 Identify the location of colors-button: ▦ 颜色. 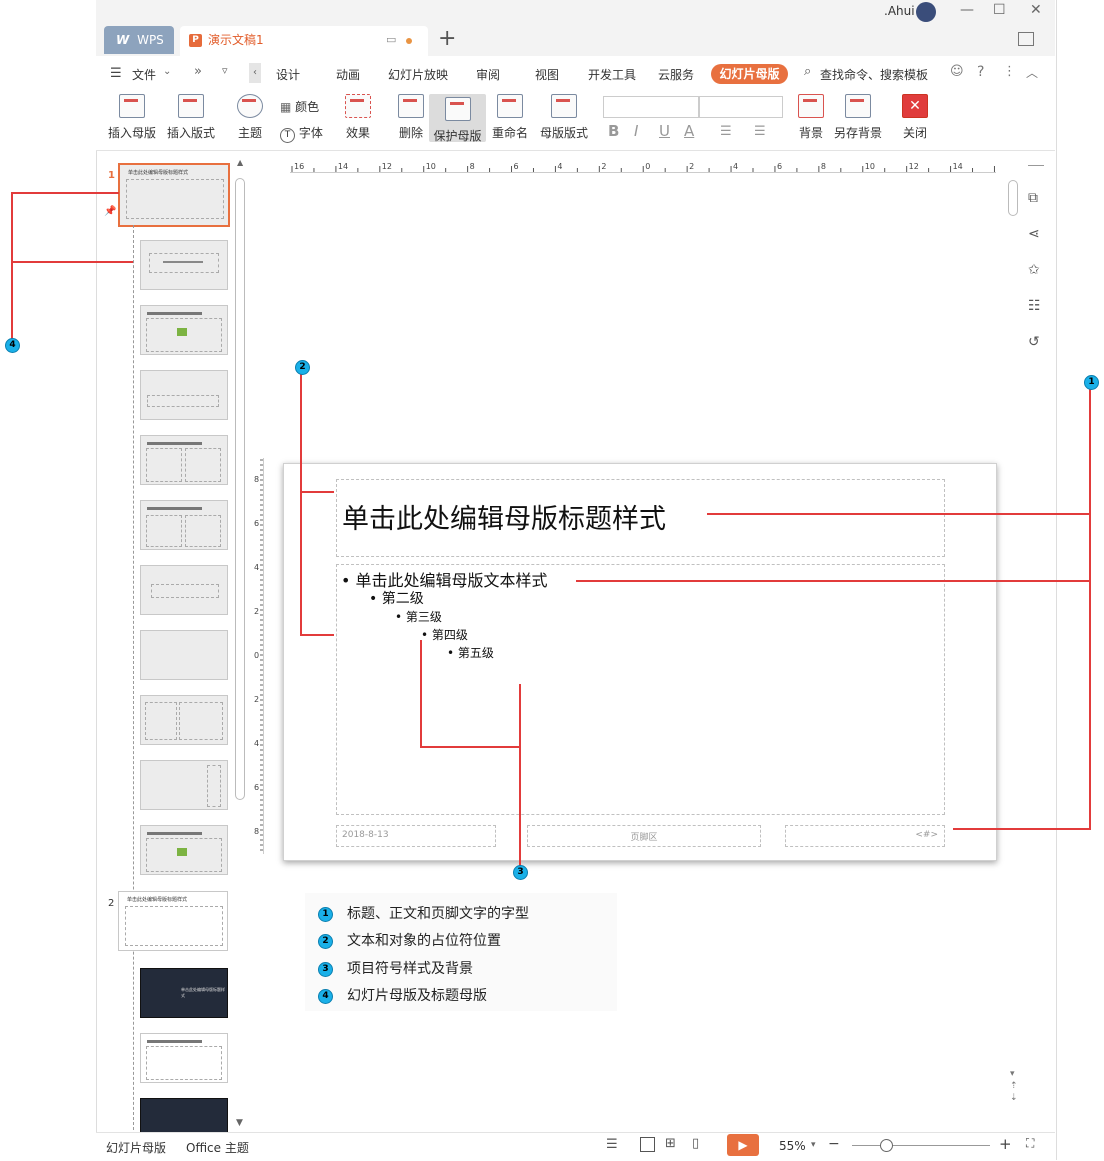
(299, 106).